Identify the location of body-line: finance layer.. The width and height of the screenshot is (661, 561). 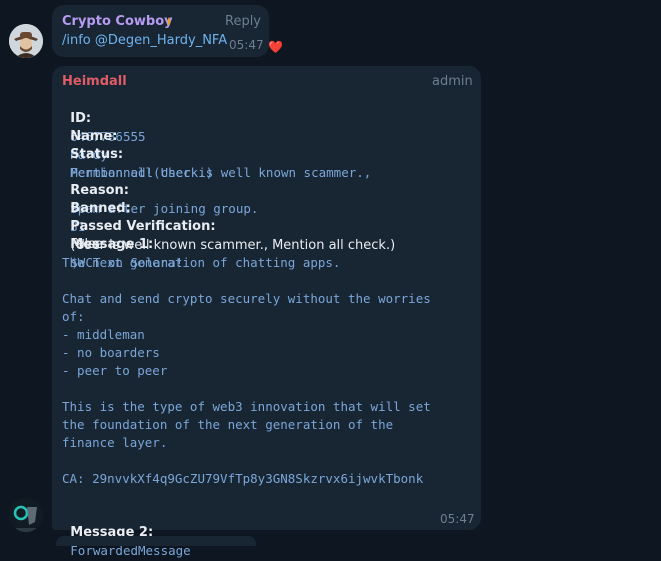
(114, 443).